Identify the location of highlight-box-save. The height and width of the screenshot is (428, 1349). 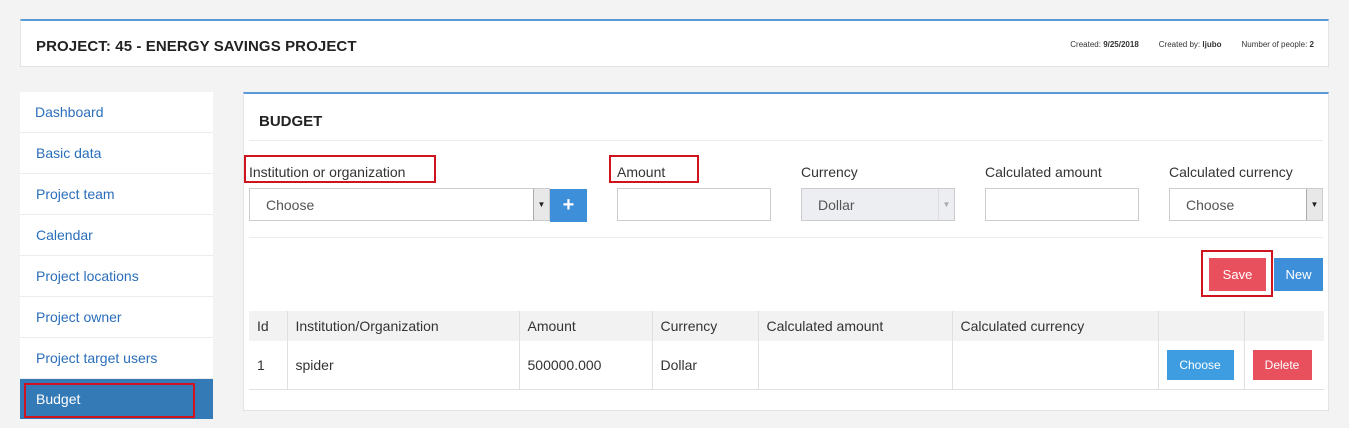
(1237, 273).